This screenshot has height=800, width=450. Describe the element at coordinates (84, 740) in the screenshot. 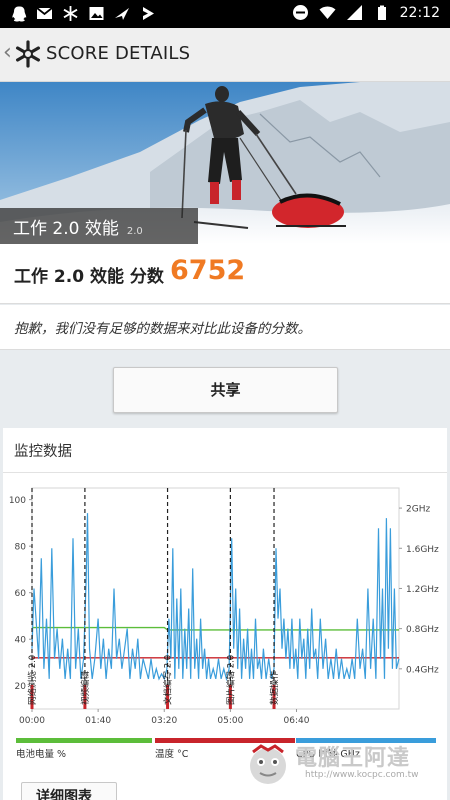

I see `legend-swatch` at that location.